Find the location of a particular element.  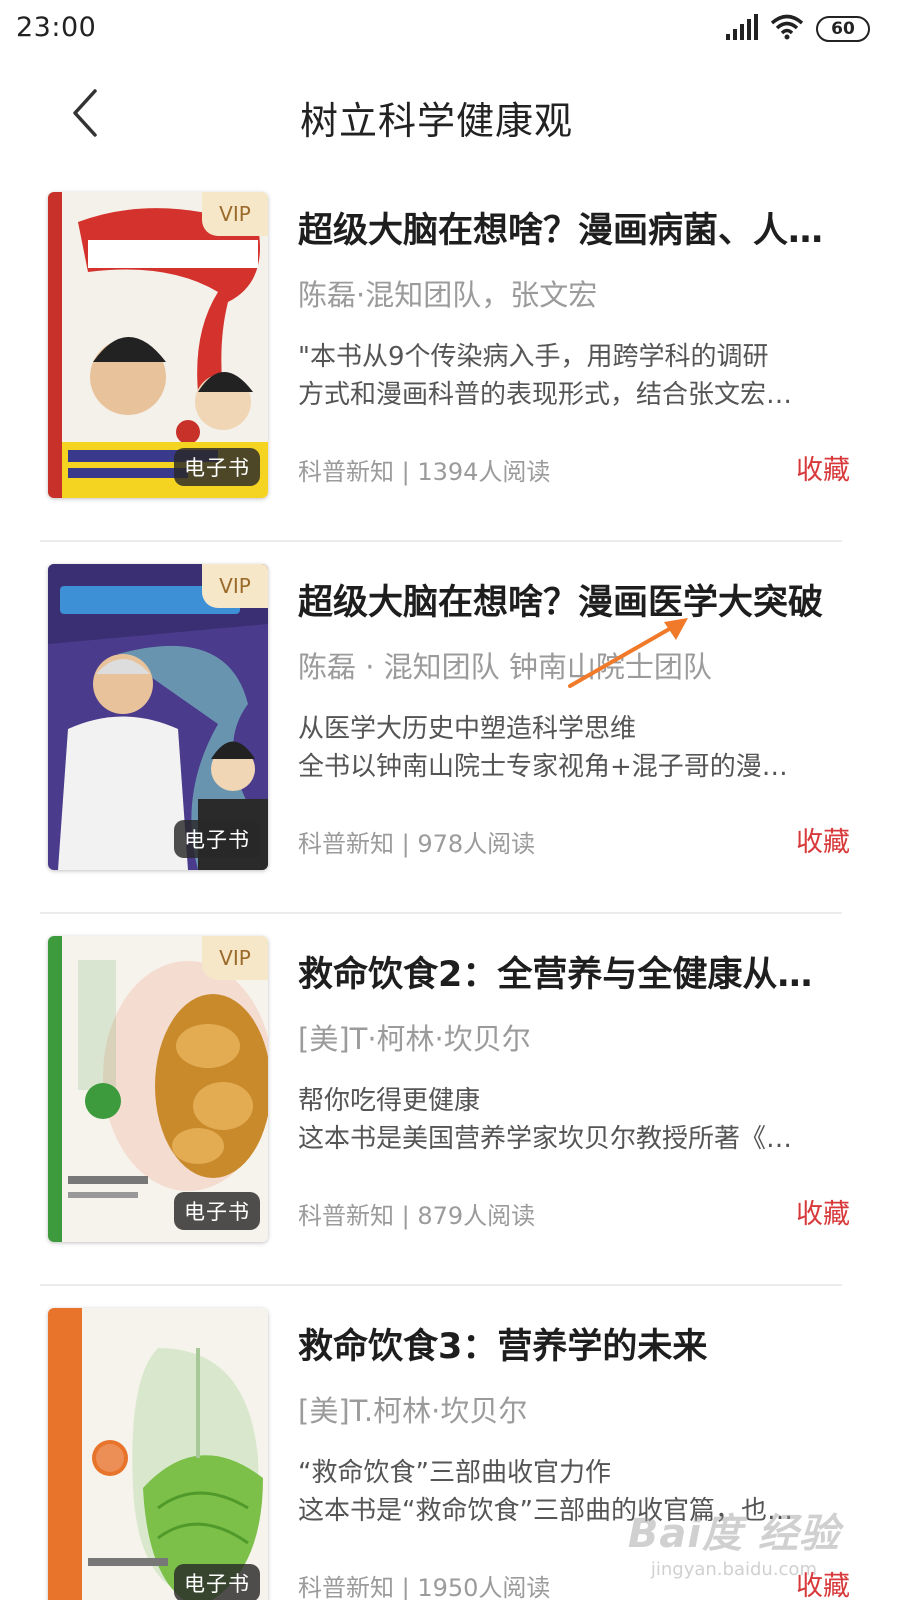

watermark-url: jingyan.baidu.com is located at coordinates (733, 1569).